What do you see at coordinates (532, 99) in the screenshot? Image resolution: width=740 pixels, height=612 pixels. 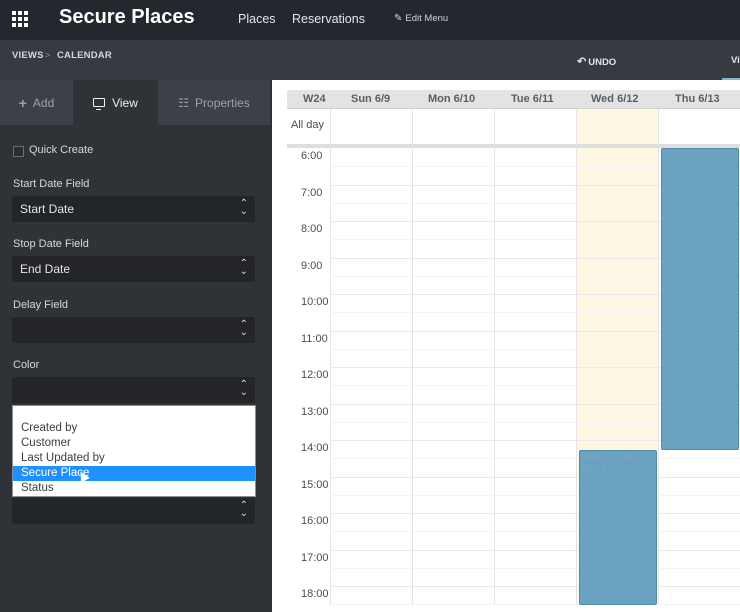 I see `day-header-tue: Tue 6/11` at bounding box center [532, 99].